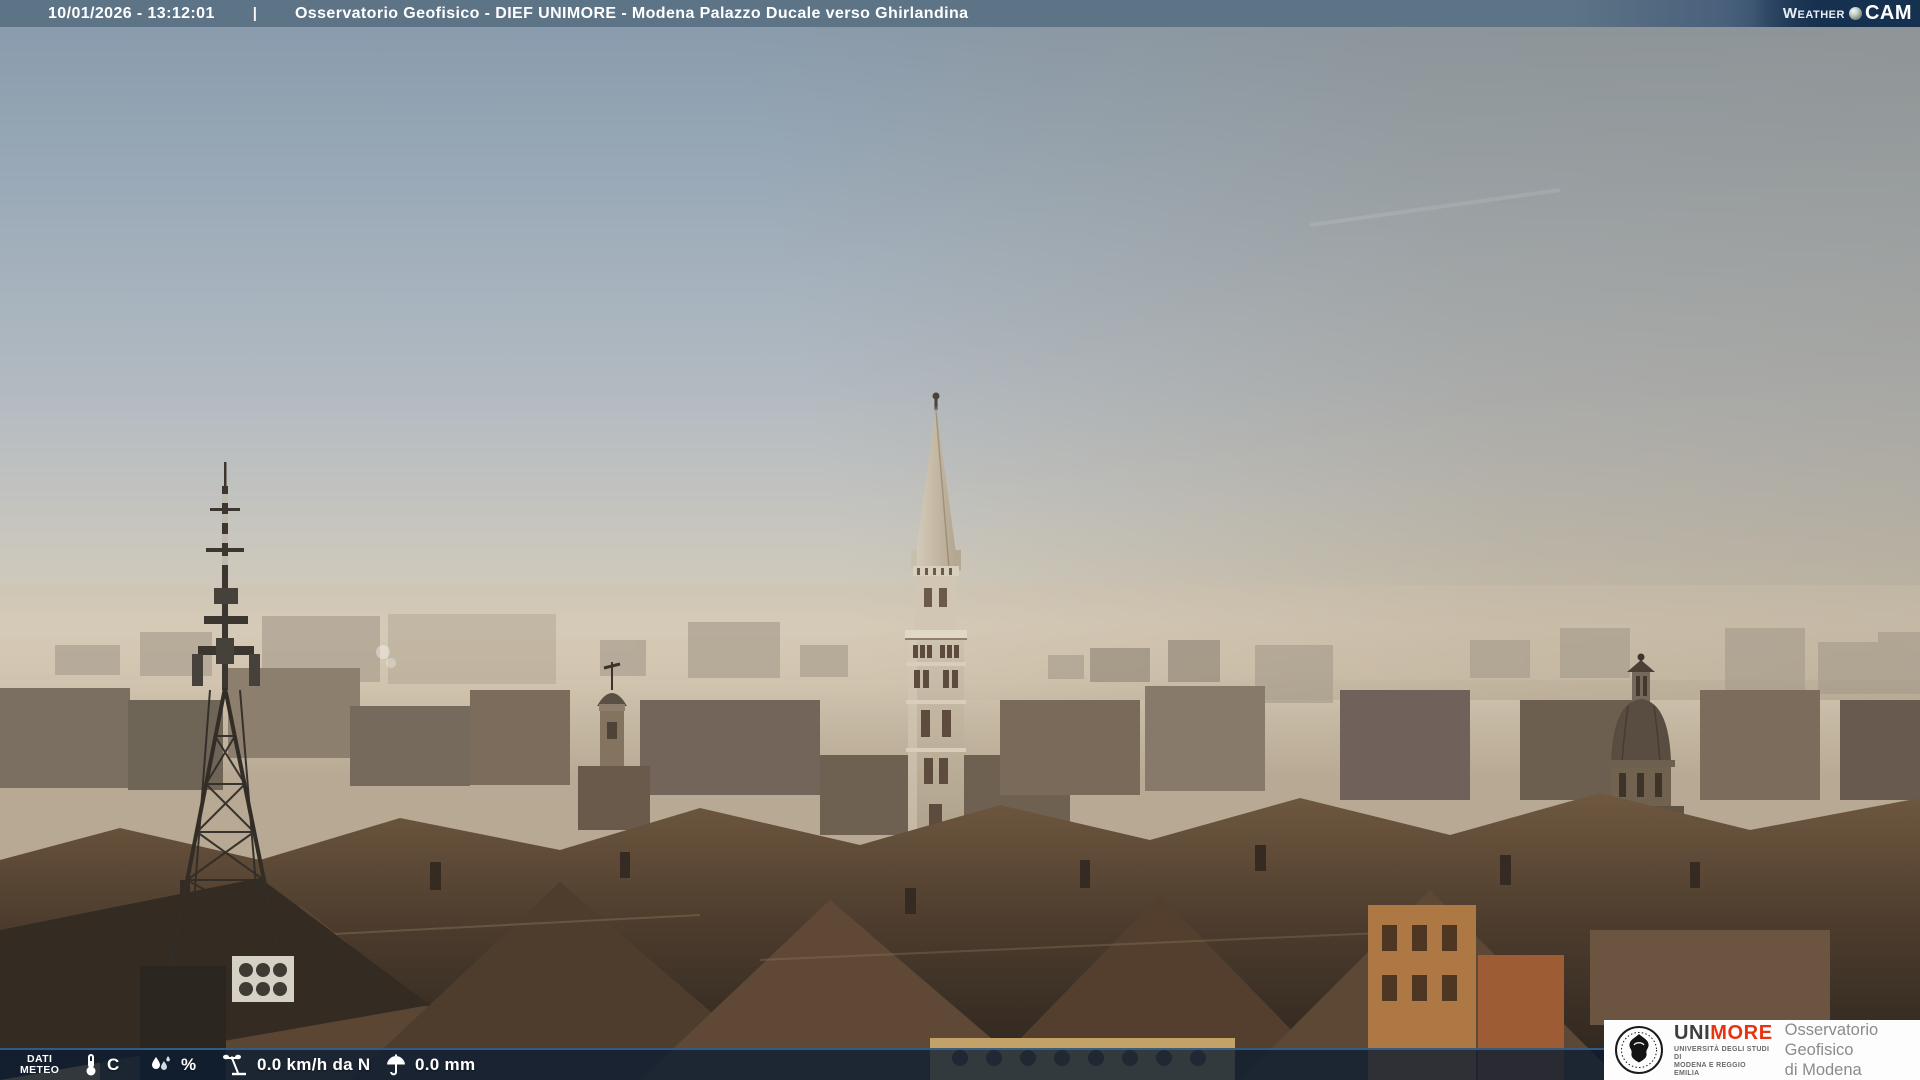 Image resolution: width=1920 pixels, height=1080 pixels. I want to click on ghirlandina-tower, so click(936, 636).